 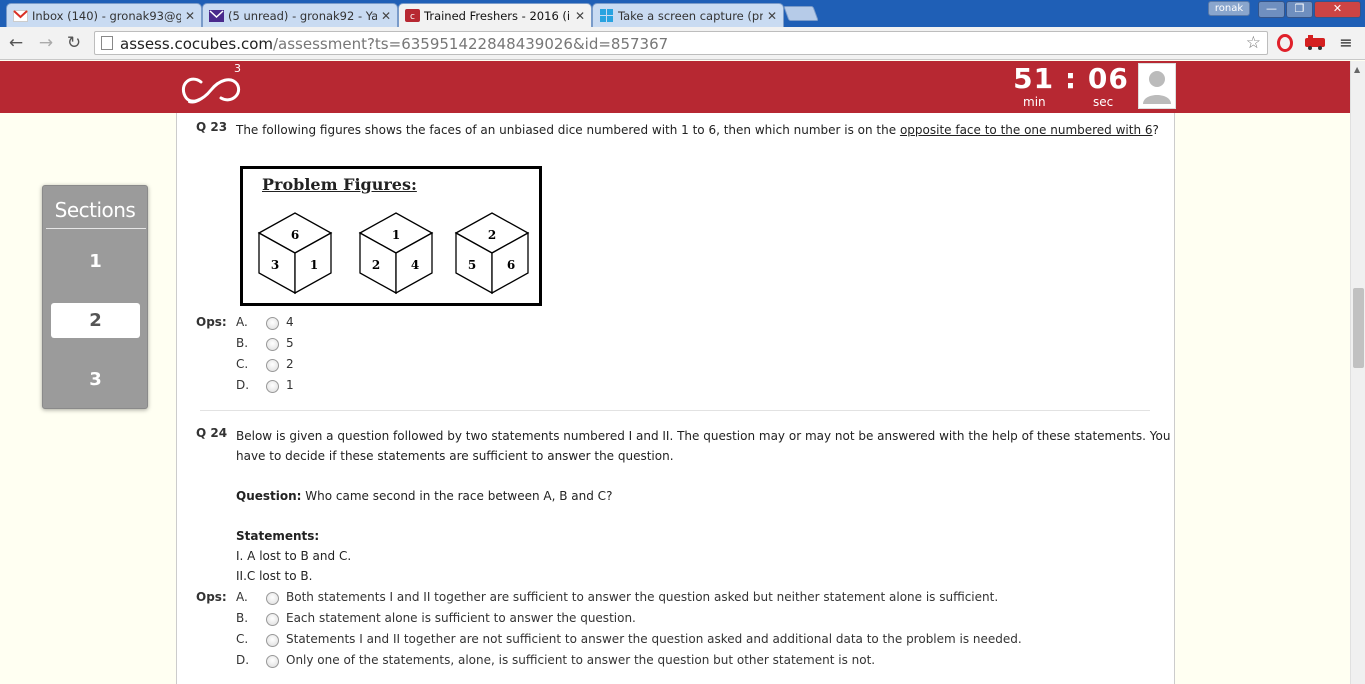 What do you see at coordinates (1315, 43) in the screenshot?
I see `adblock-extension-icon` at bounding box center [1315, 43].